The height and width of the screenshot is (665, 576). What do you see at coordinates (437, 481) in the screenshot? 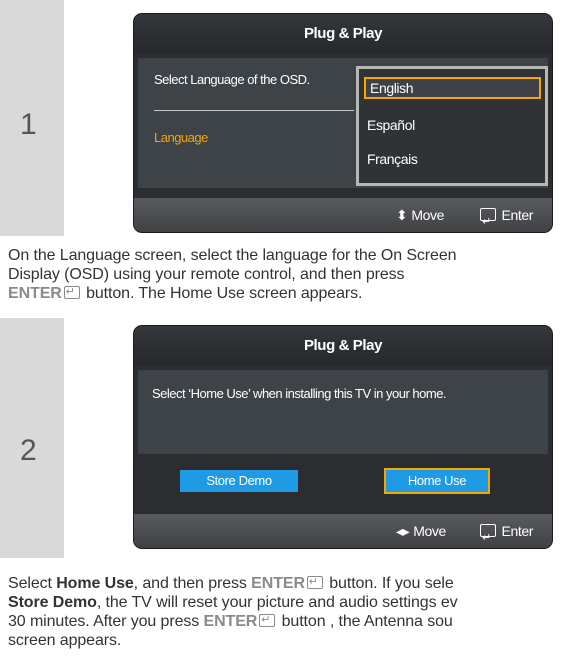
I see `home-use-button: Home Use` at bounding box center [437, 481].